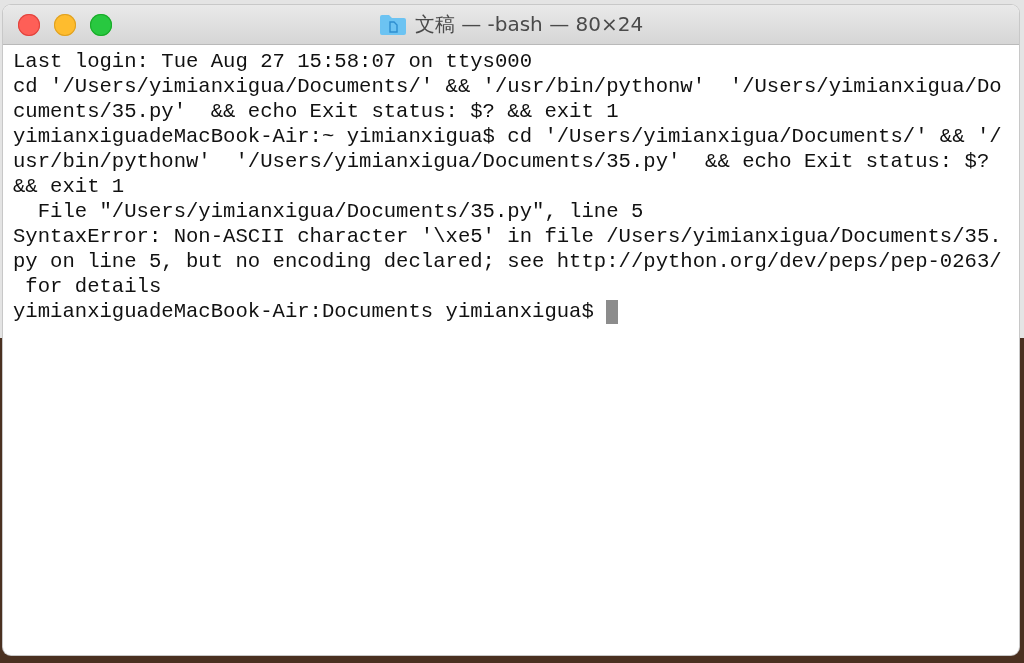 The image size is (1024, 663). I want to click on terminal-line: cd '/Users/yimianxigua/Documents/' && '/usr/bin/pythonw' '/Users/yimianxigua/Do, so click(507, 86).